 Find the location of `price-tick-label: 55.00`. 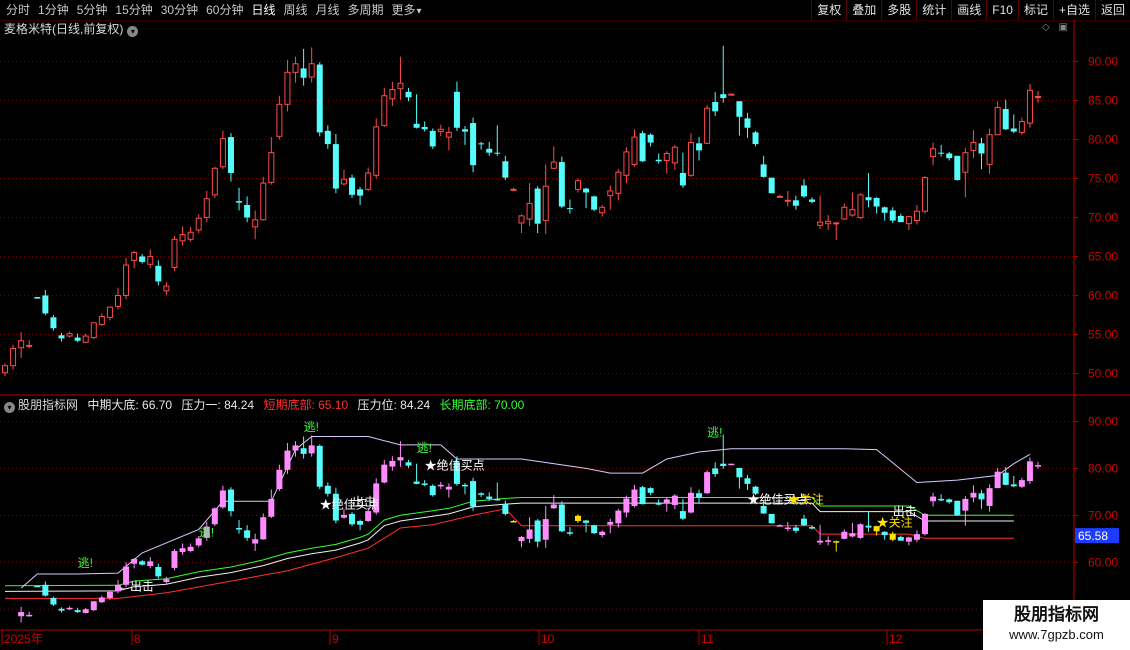

price-tick-label: 55.00 is located at coordinates (1103, 334).